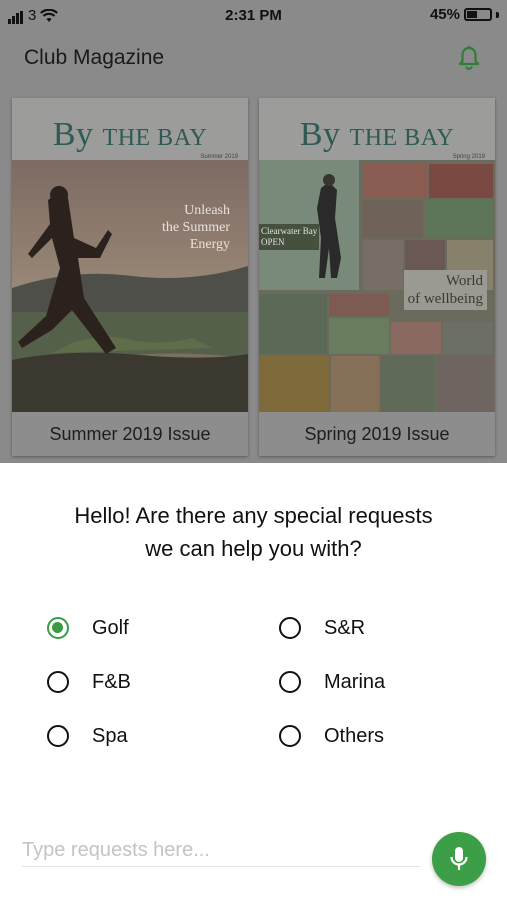 This screenshot has height=900, width=507. I want to click on microphone-button, so click(459, 859).